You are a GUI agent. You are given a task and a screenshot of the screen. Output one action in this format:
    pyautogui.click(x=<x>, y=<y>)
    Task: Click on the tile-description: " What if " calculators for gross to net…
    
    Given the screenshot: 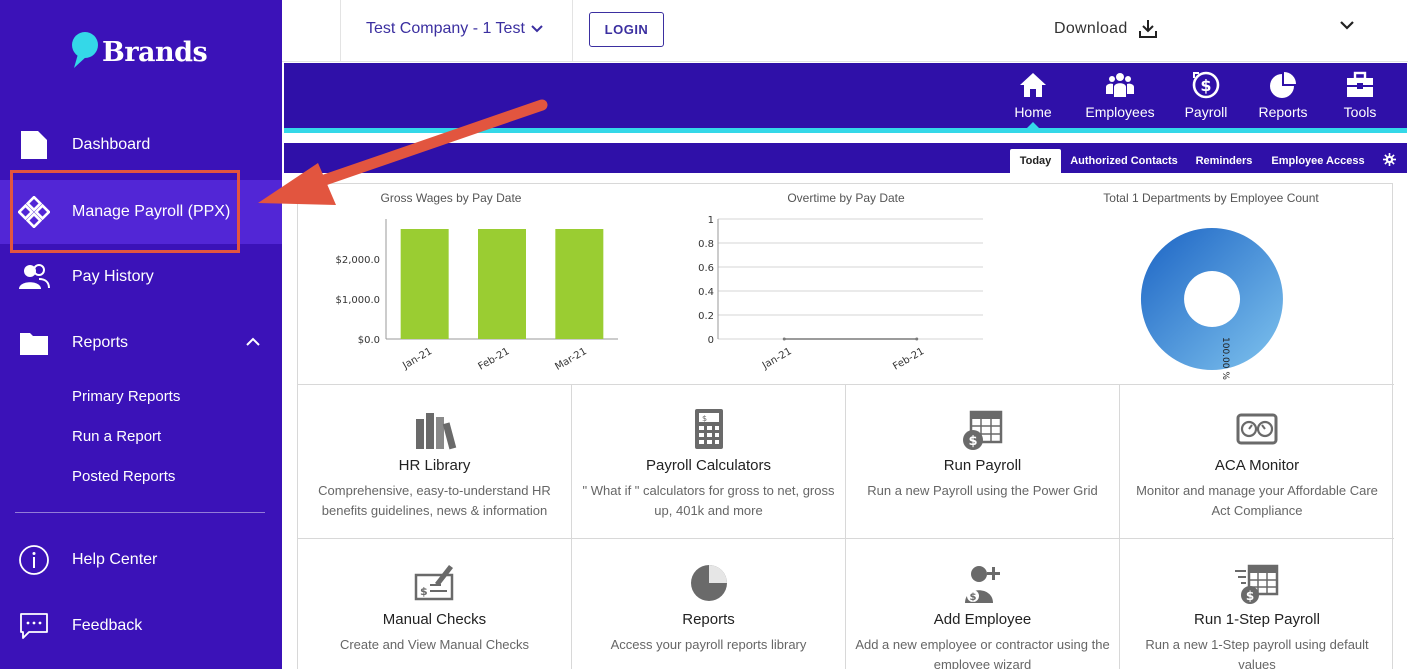 What is the action you would take?
    pyautogui.click(x=708, y=500)
    